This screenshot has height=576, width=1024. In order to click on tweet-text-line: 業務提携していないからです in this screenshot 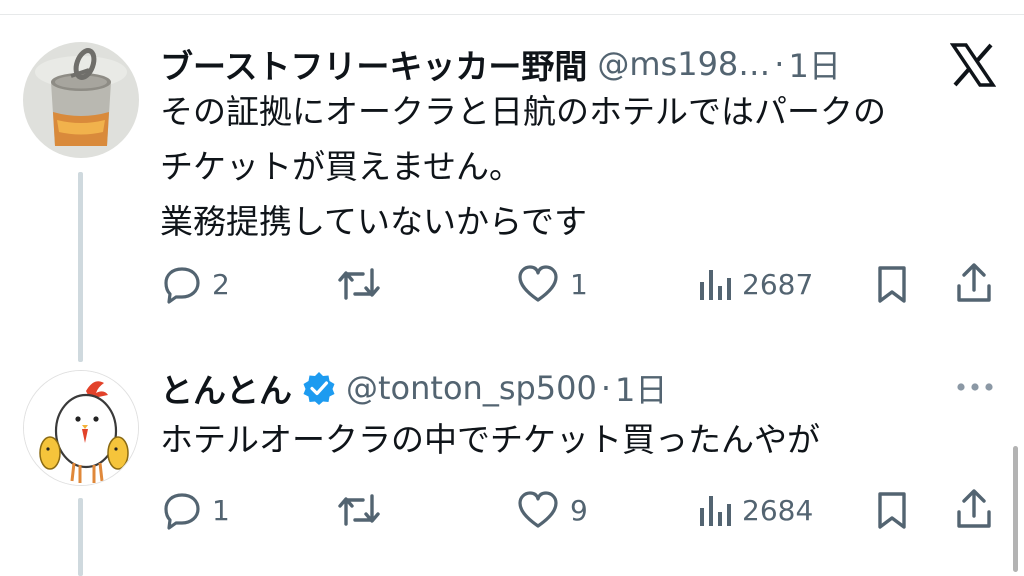, I will do `click(374, 221)`.